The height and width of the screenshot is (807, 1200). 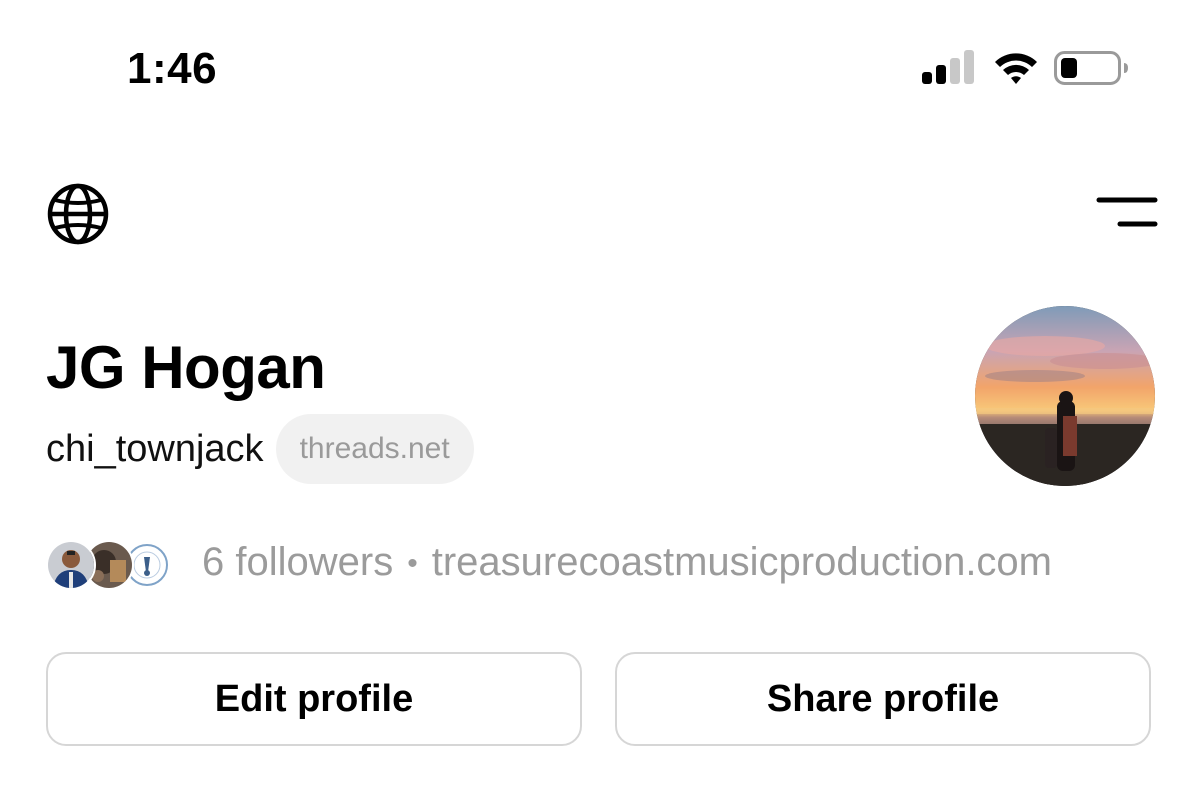 I want to click on follower-avatars, so click(x=110, y=563).